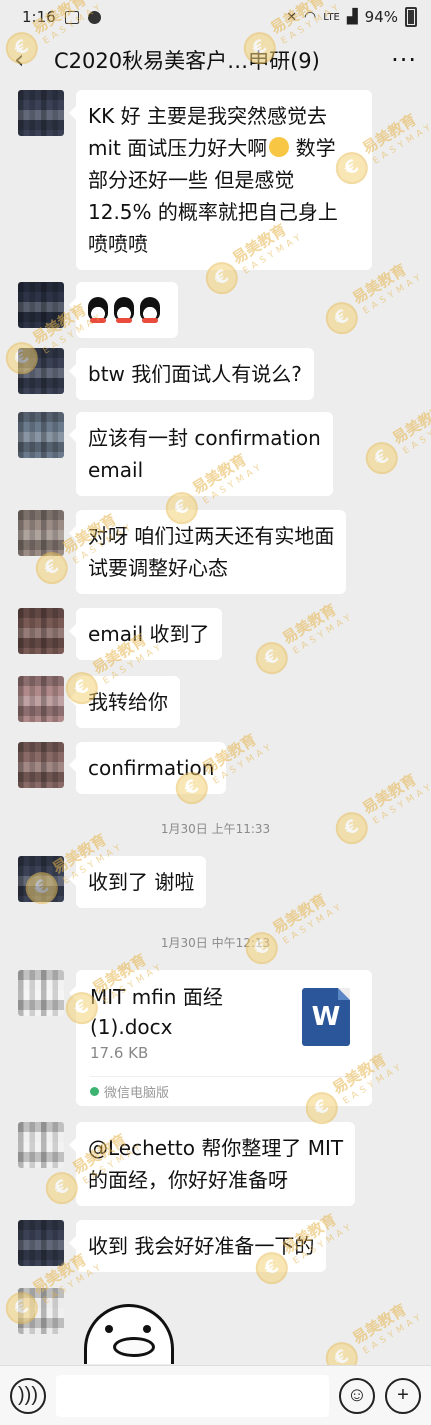 This screenshot has height=1425, width=431. I want to click on gallery-icon, so click(71, 17).